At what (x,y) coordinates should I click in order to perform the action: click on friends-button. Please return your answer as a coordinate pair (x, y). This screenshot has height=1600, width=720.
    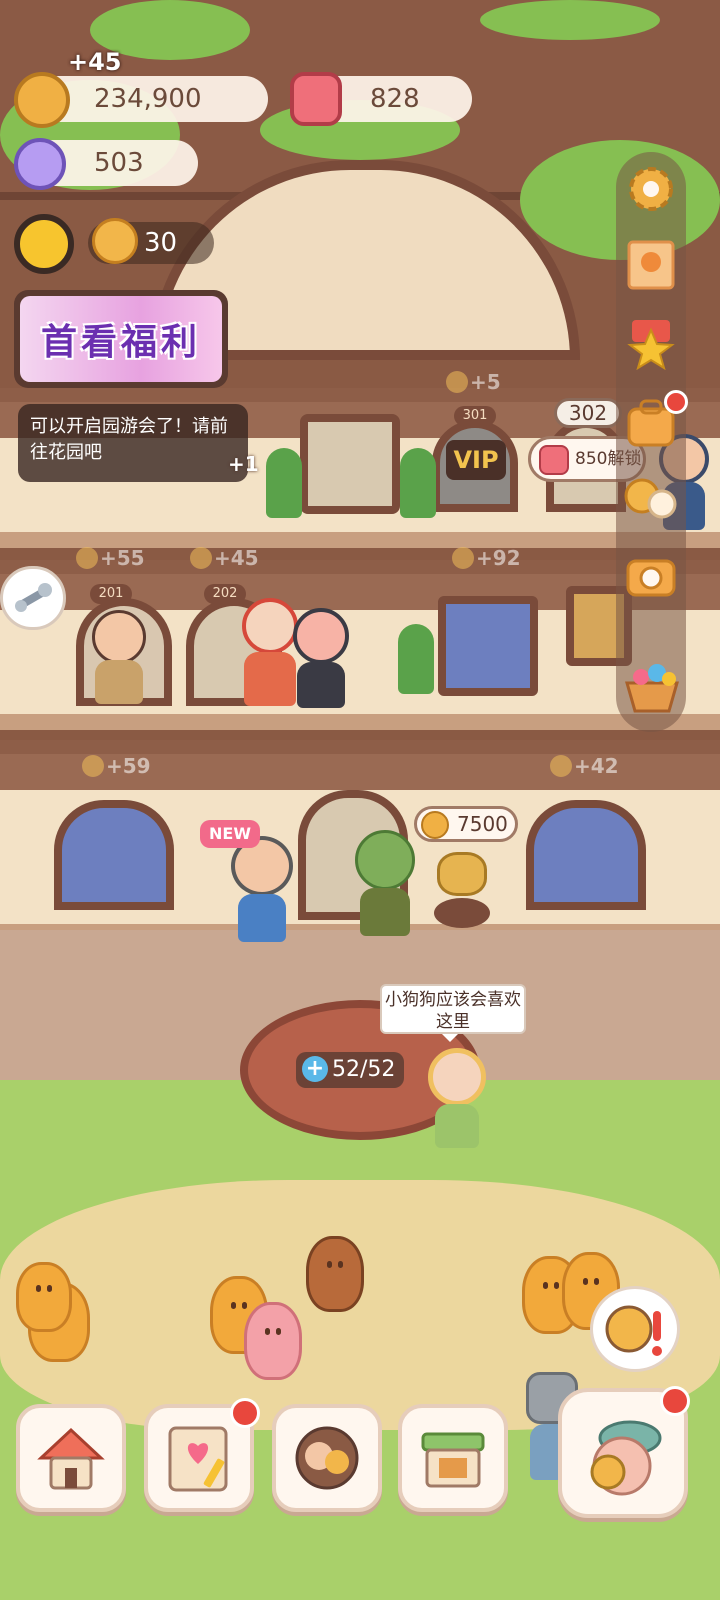
    Looking at the image, I should click on (651, 499).